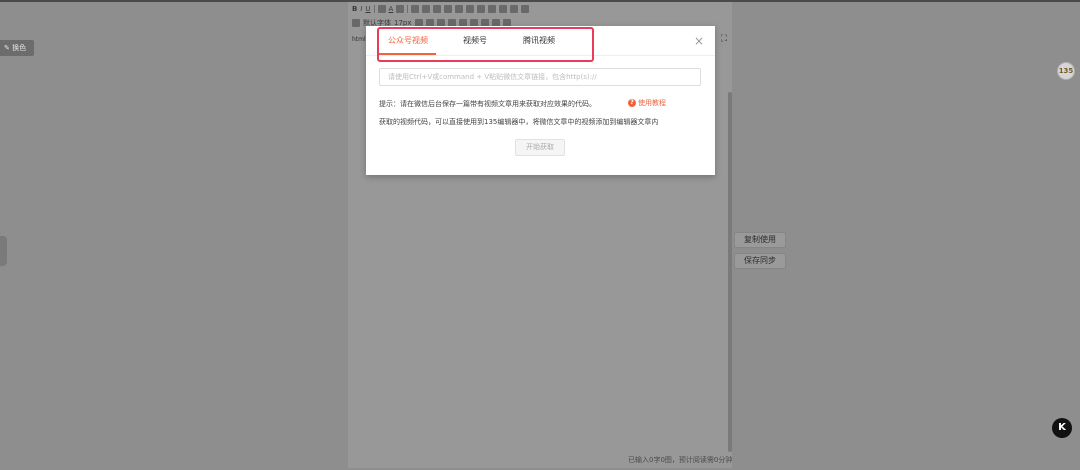 Image resolution: width=1080 pixels, height=470 pixels. Describe the element at coordinates (354, 9) in the screenshot. I see `bold-icon: B` at that location.